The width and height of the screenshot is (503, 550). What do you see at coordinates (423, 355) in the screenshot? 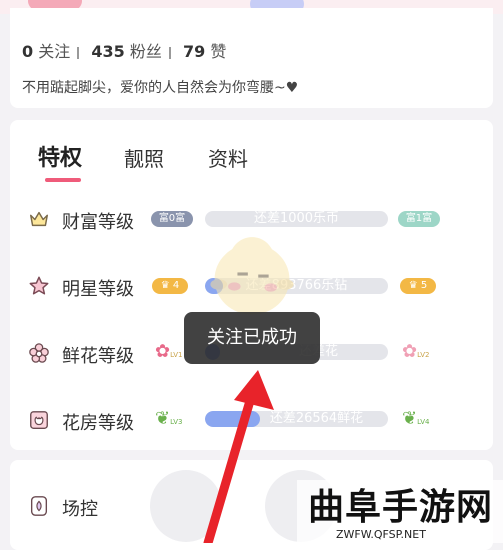
I see `flower-next-level: LV2` at bounding box center [423, 355].